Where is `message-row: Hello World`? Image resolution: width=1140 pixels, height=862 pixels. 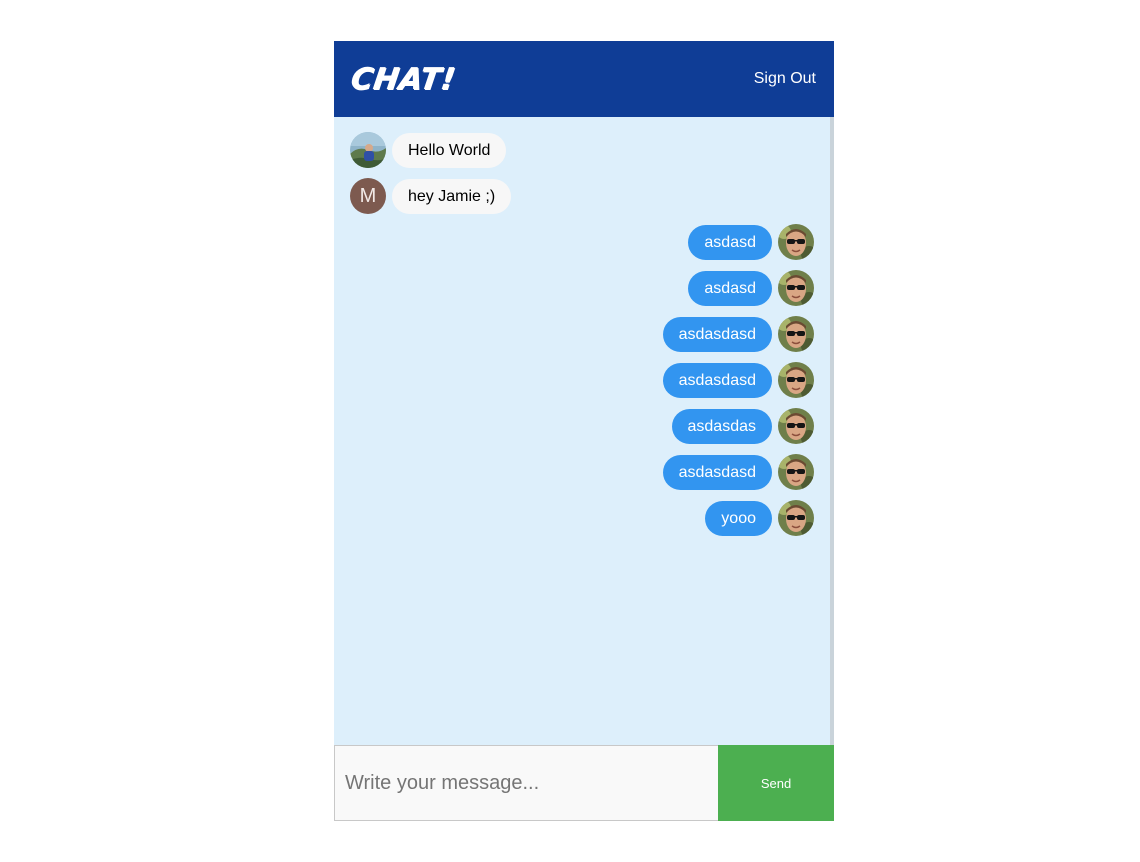 message-row: Hello World is located at coordinates (582, 150).